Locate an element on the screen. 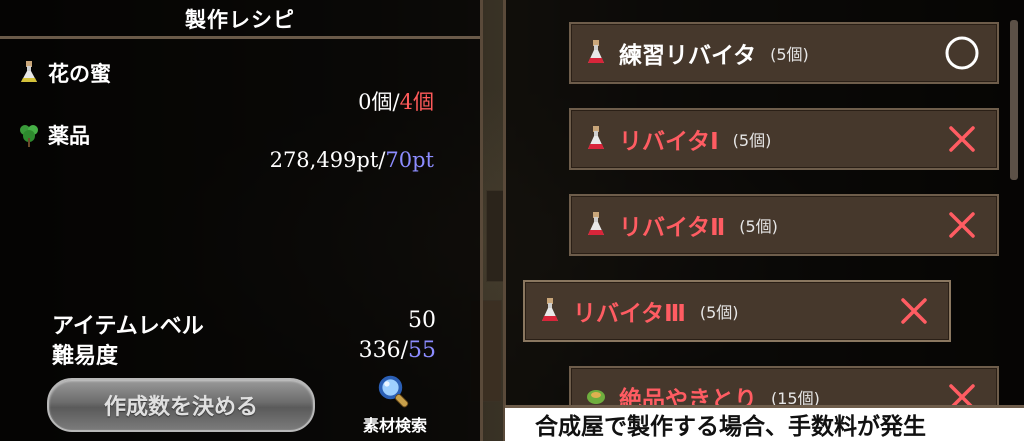 This screenshot has width=1024, height=441. difficulty-label: 難易度 is located at coordinates (85, 356).